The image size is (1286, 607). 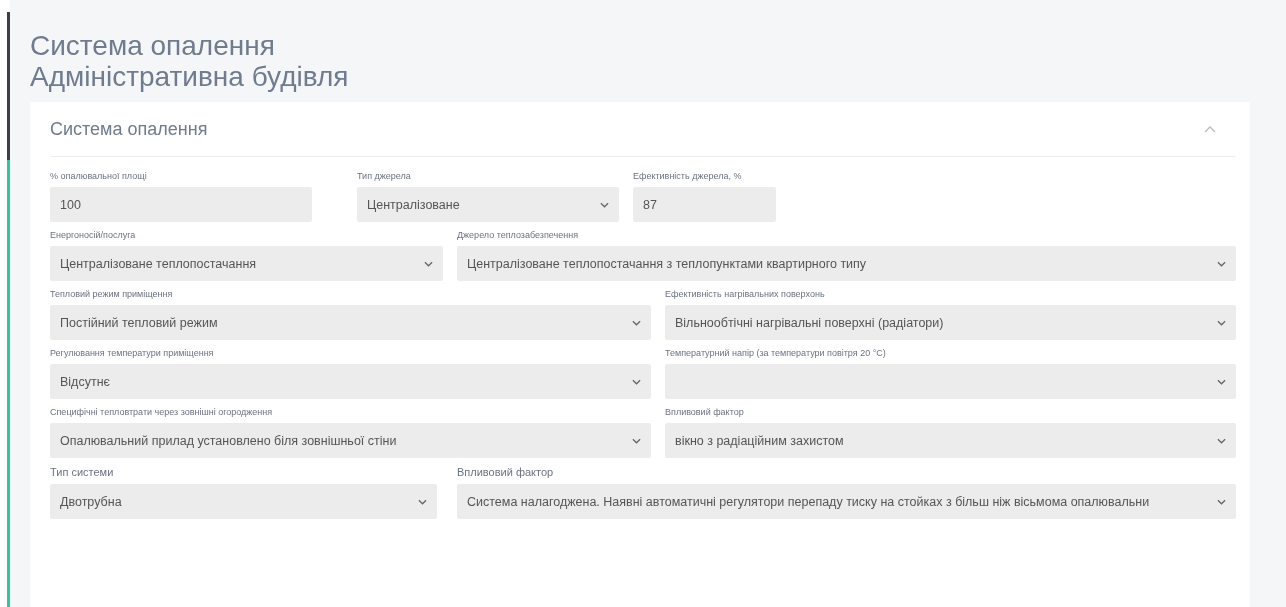 What do you see at coordinates (243, 501) in the screenshot?
I see `dropdown: Двотрубна` at bounding box center [243, 501].